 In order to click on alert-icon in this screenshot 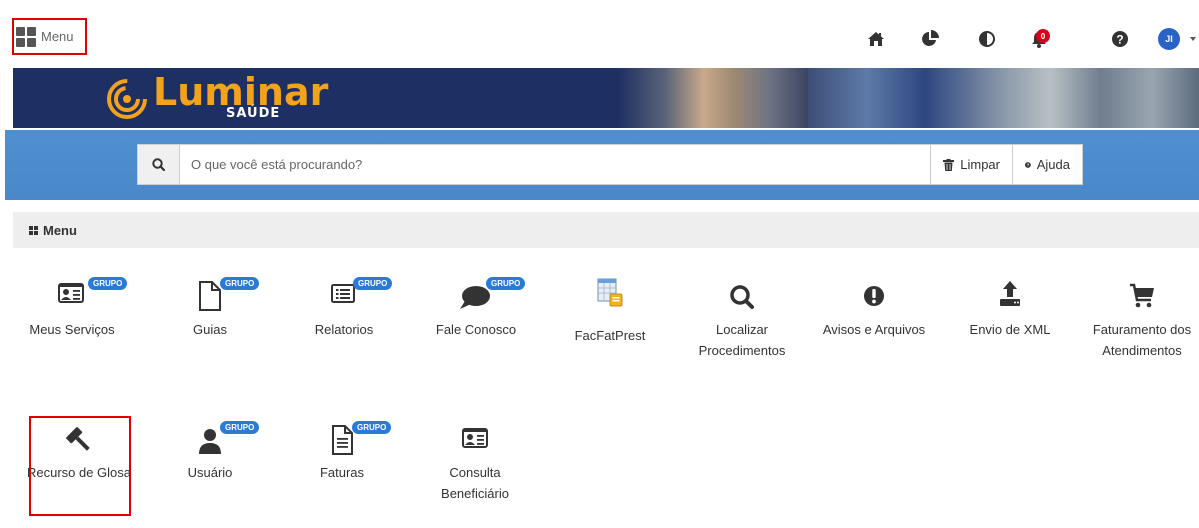, I will do `click(874, 296)`.